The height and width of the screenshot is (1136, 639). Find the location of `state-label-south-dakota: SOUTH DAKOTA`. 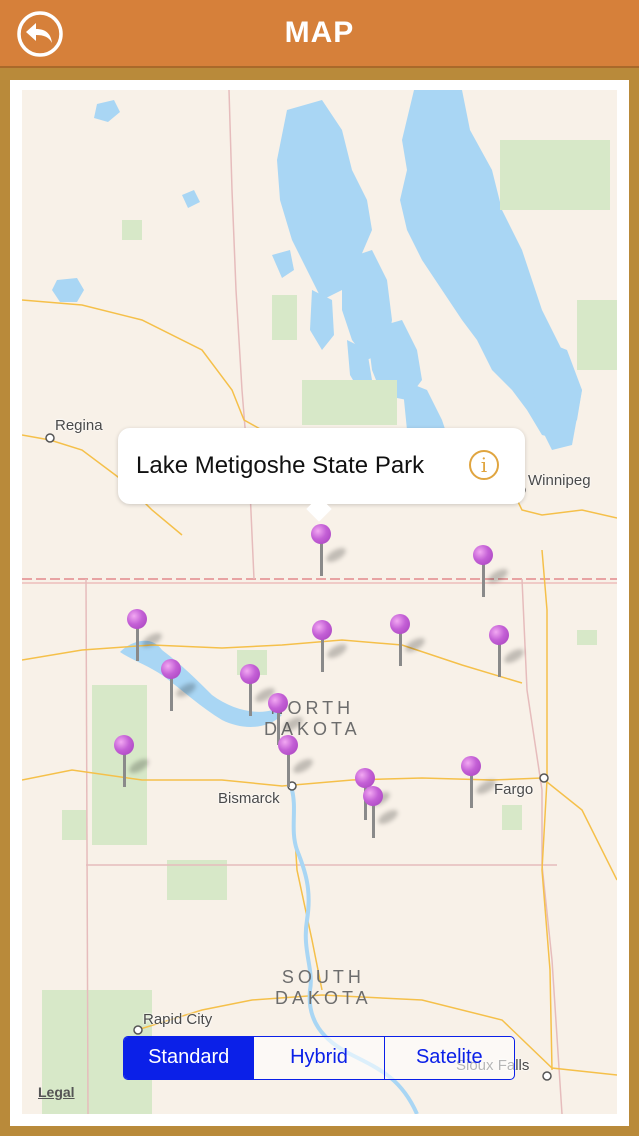

state-label-south-dakota: SOUTH DAKOTA is located at coordinates (323, 987).